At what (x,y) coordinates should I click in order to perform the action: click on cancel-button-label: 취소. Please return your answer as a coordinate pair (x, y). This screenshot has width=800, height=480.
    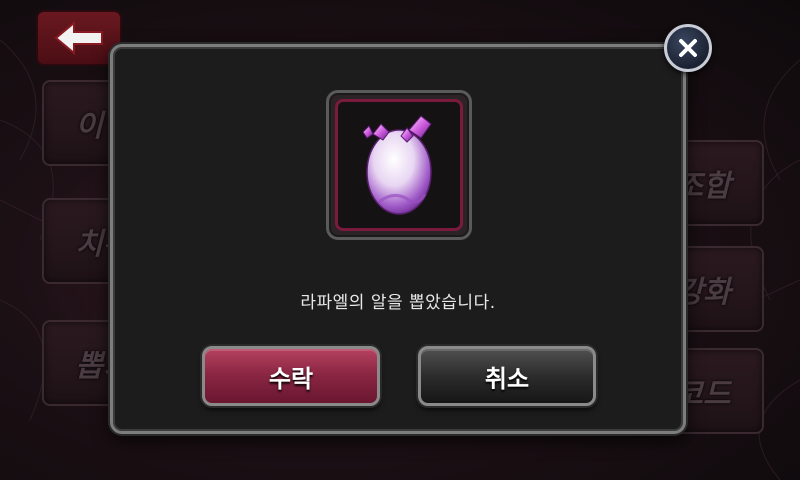
    Looking at the image, I should click on (507, 378).